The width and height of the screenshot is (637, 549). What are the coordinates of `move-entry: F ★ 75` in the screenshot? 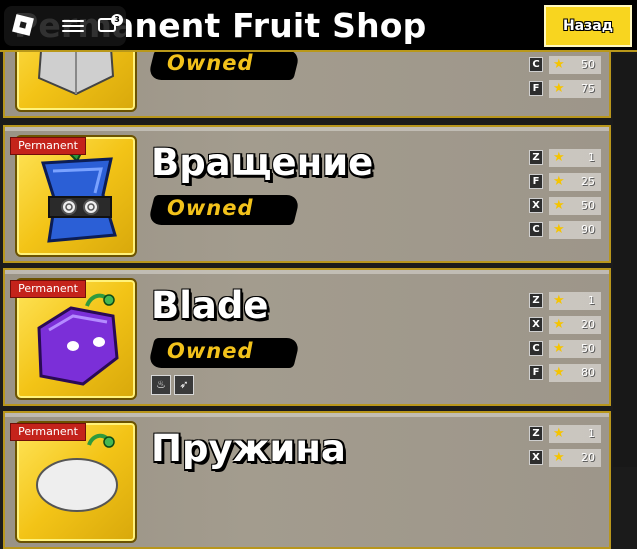 It's located at (568, 89).